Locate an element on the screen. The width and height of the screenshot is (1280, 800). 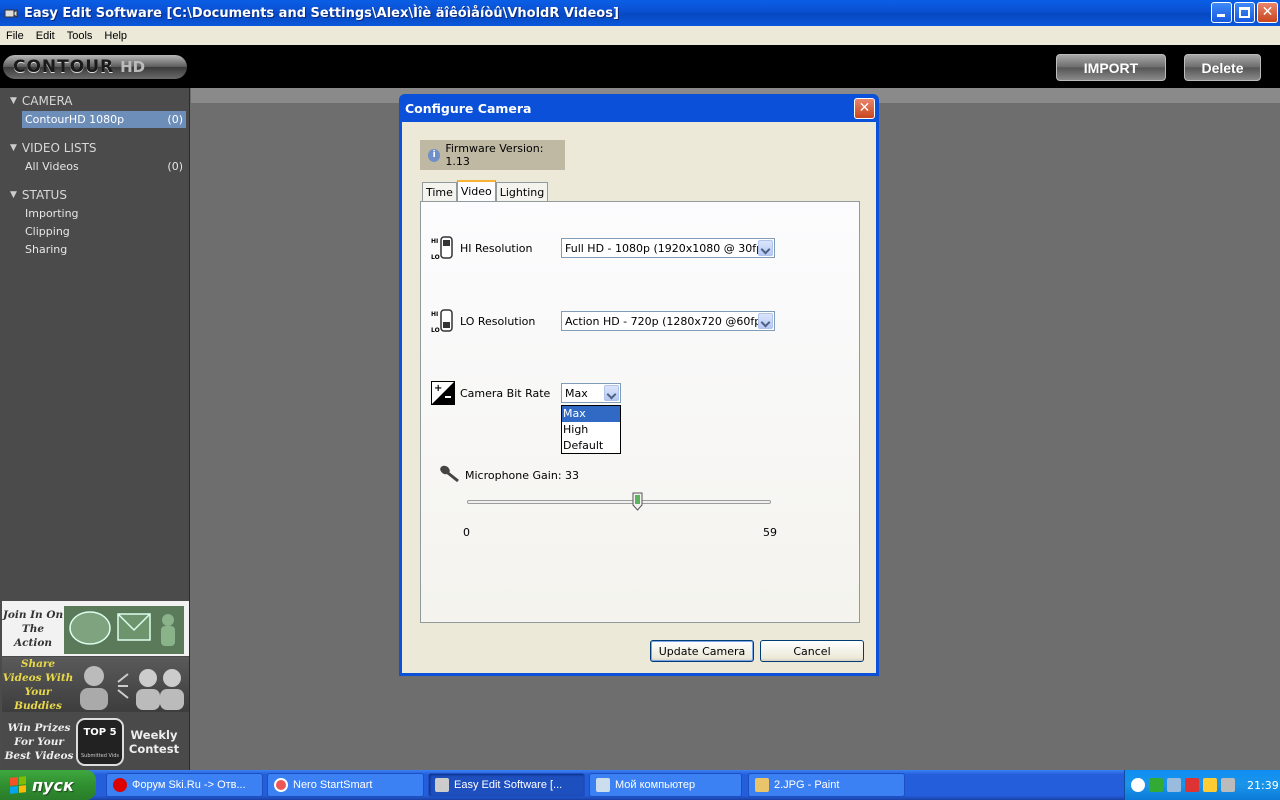
tray-expand-icon is located at coordinates (1138, 785).